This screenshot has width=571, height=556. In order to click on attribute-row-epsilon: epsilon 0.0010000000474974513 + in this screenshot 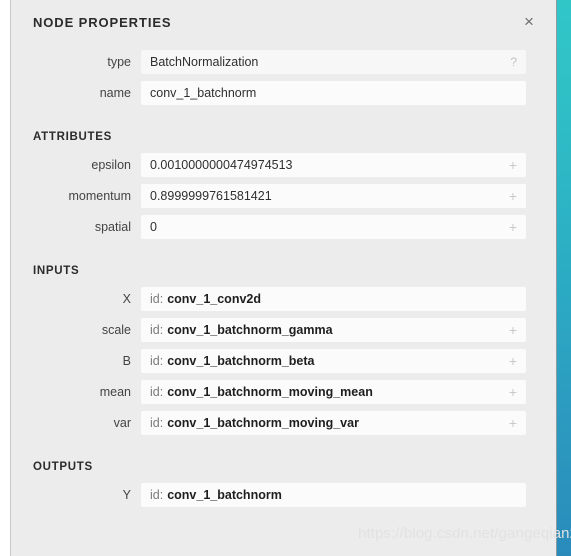, I will do `click(283, 165)`.